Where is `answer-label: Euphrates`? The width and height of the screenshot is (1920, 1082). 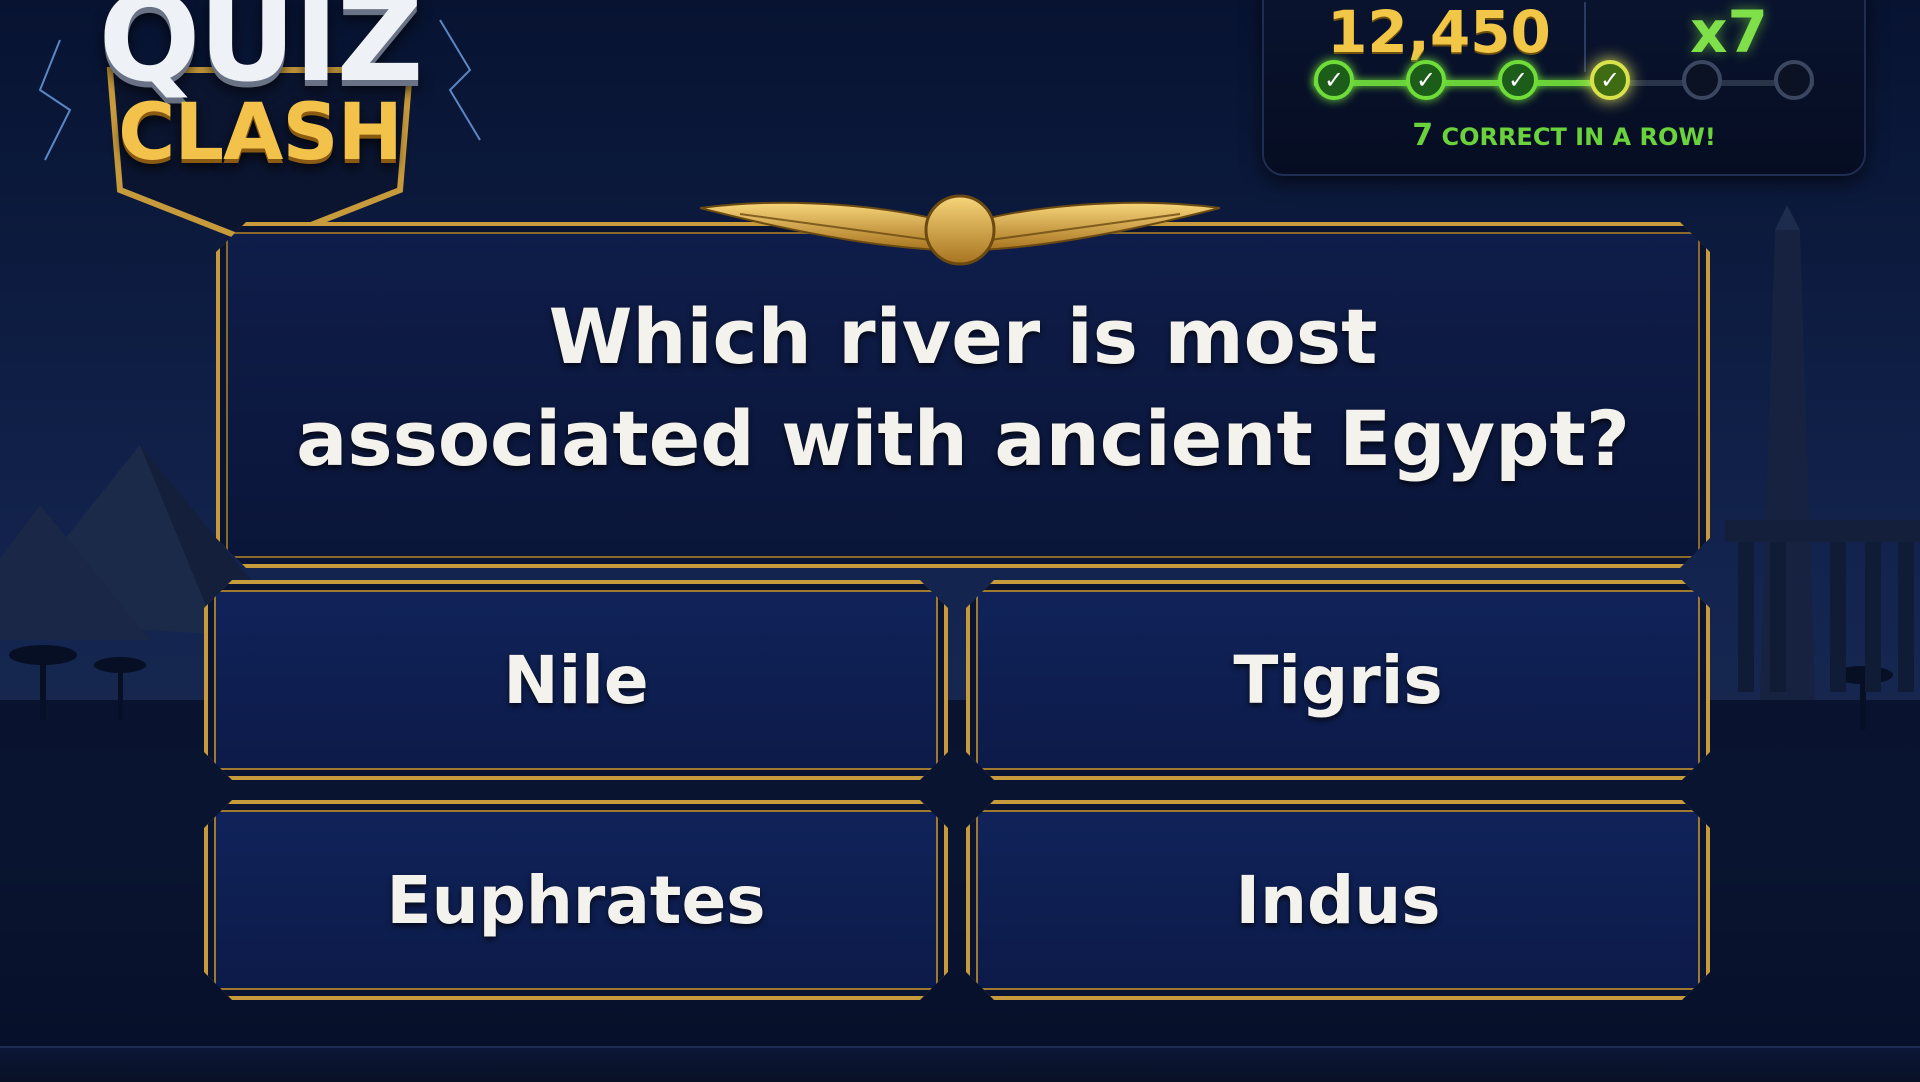 answer-label: Euphrates is located at coordinates (576, 900).